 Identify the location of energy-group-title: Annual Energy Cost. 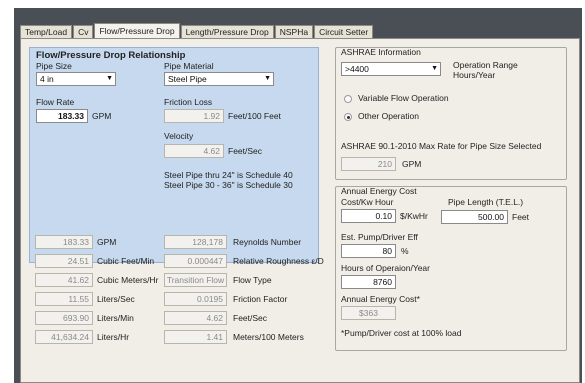
(379, 191).